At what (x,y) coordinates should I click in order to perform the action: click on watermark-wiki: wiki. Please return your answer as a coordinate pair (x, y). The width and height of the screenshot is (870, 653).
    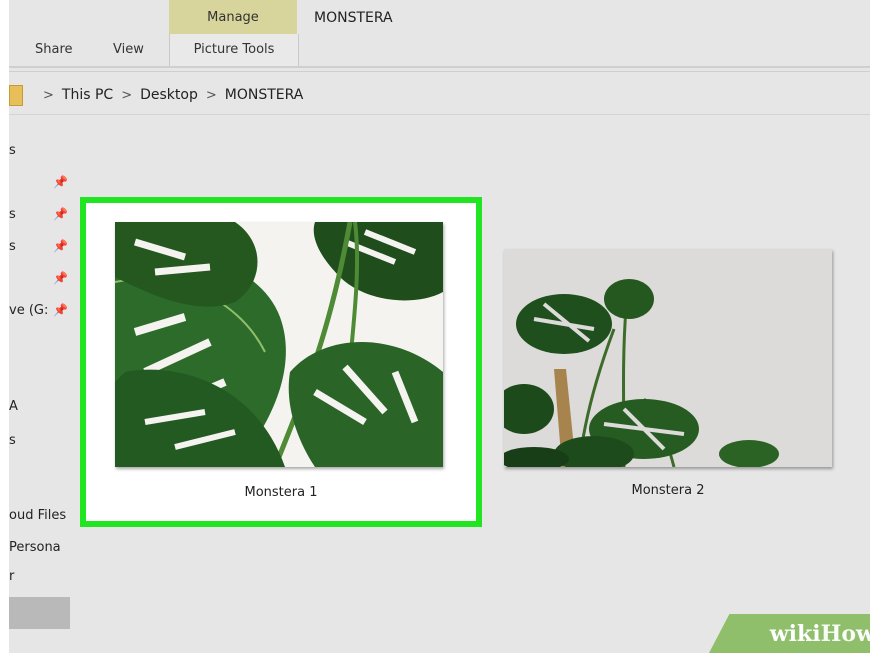
    Looking at the image, I should click on (795, 633).